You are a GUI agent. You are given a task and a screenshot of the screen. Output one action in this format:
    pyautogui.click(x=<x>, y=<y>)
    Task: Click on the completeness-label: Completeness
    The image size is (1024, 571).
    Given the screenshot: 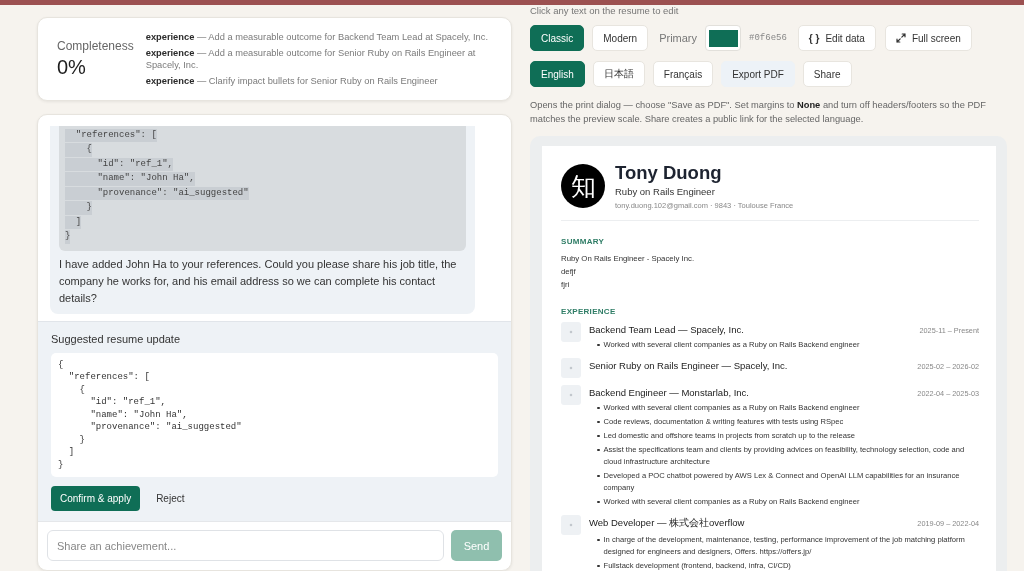 What is the action you would take?
    pyautogui.click(x=95, y=46)
    